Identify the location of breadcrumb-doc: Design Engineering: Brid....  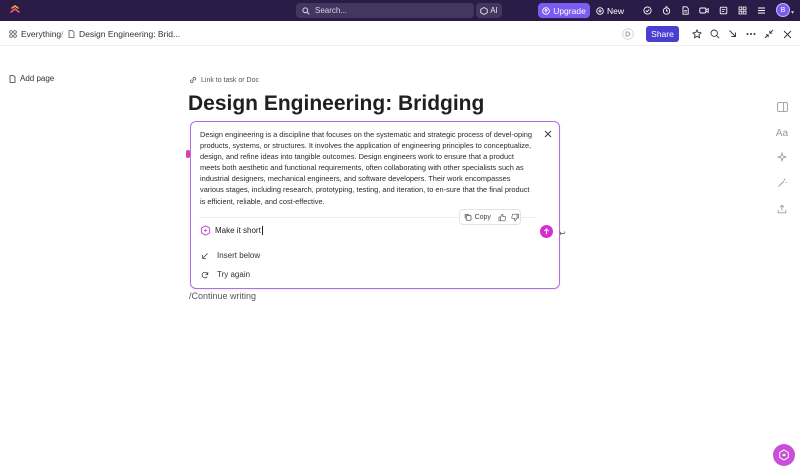
(124, 34).